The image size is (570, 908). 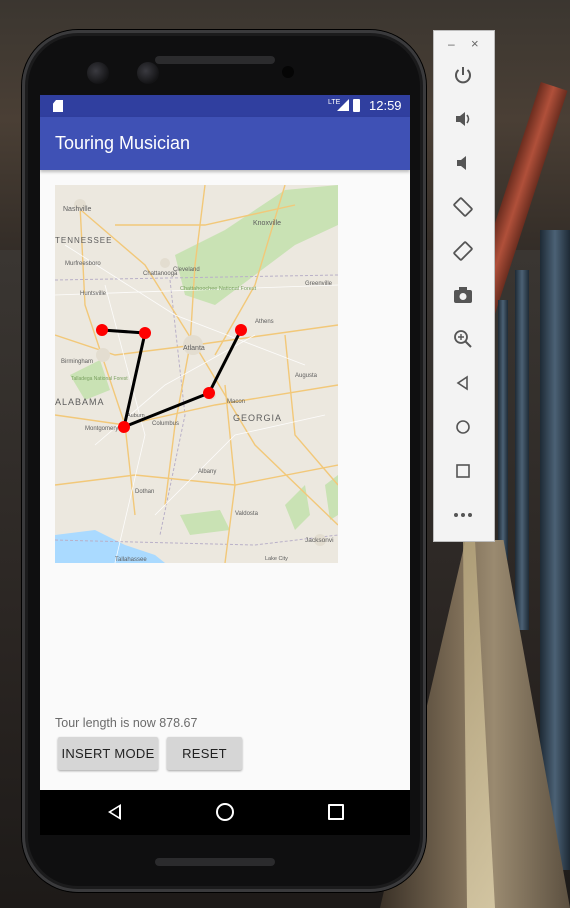 I want to click on map-label: Cleveland, so click(x=186, y=270).